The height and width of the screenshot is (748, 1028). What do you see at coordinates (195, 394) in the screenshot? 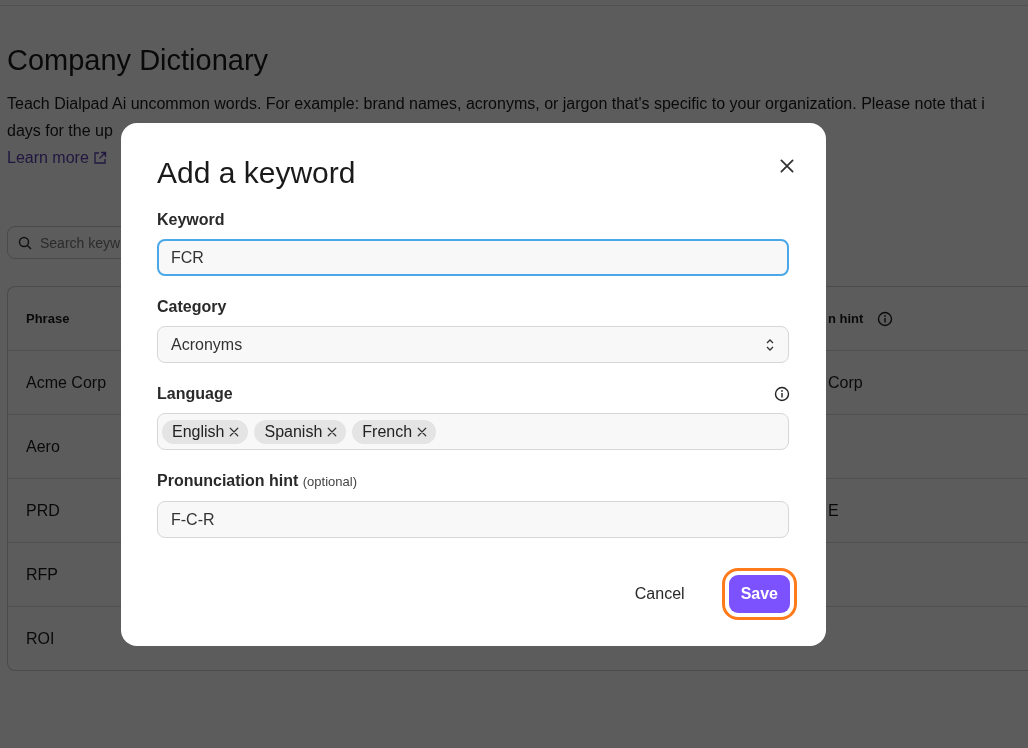
I see `field-label: Language` at bounding box center [195, 394].